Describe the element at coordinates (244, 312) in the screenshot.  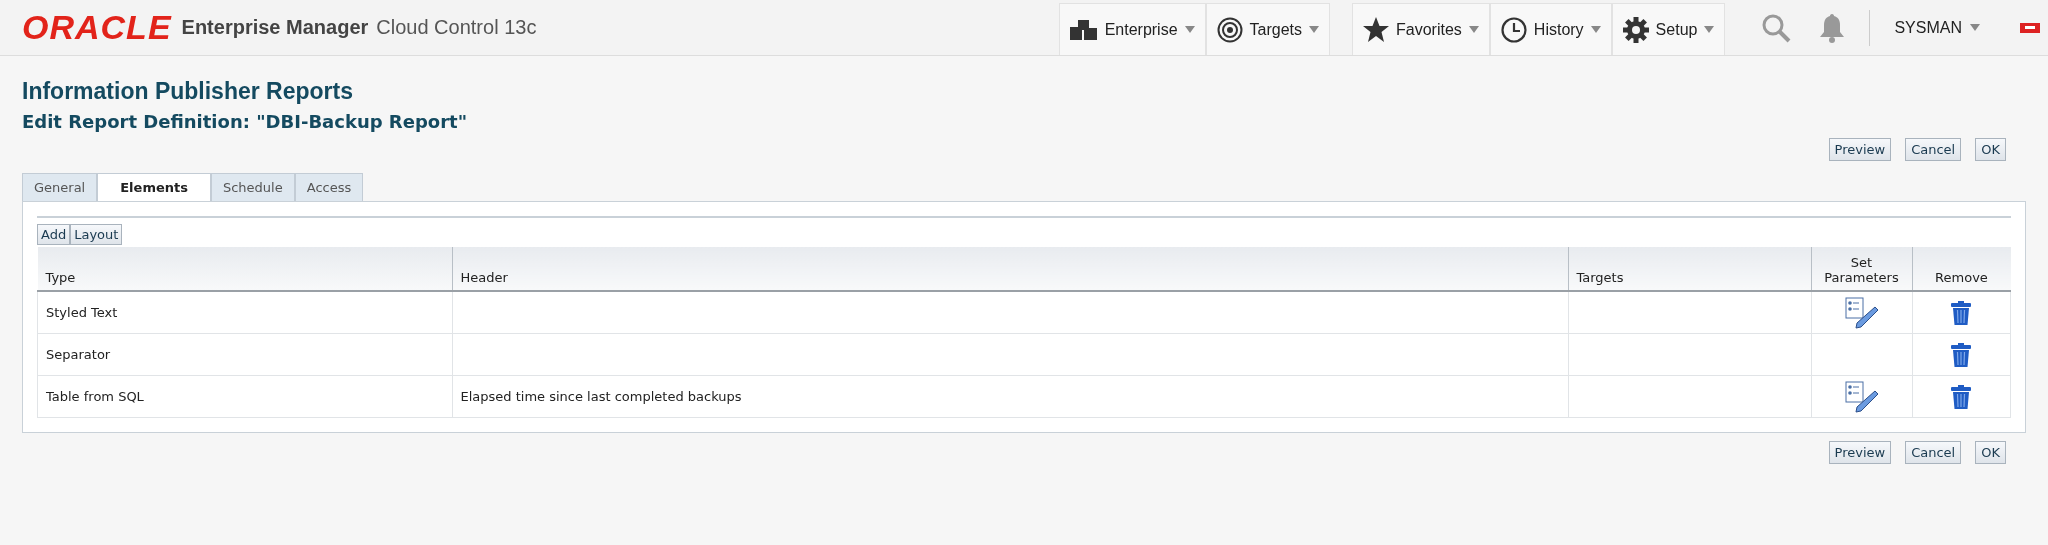
I see `table-cell: Styled Text` at that location.